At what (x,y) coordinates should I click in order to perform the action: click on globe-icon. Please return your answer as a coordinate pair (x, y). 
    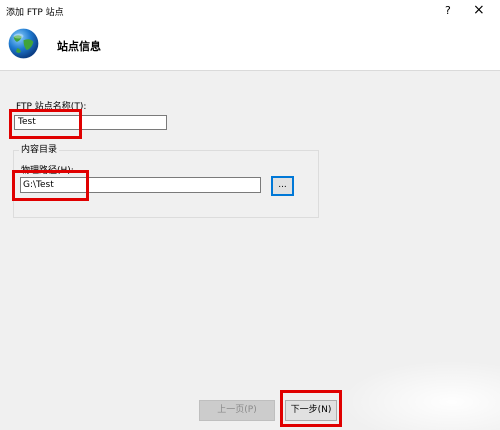
    Looking at the image, I should click on (23, 43).